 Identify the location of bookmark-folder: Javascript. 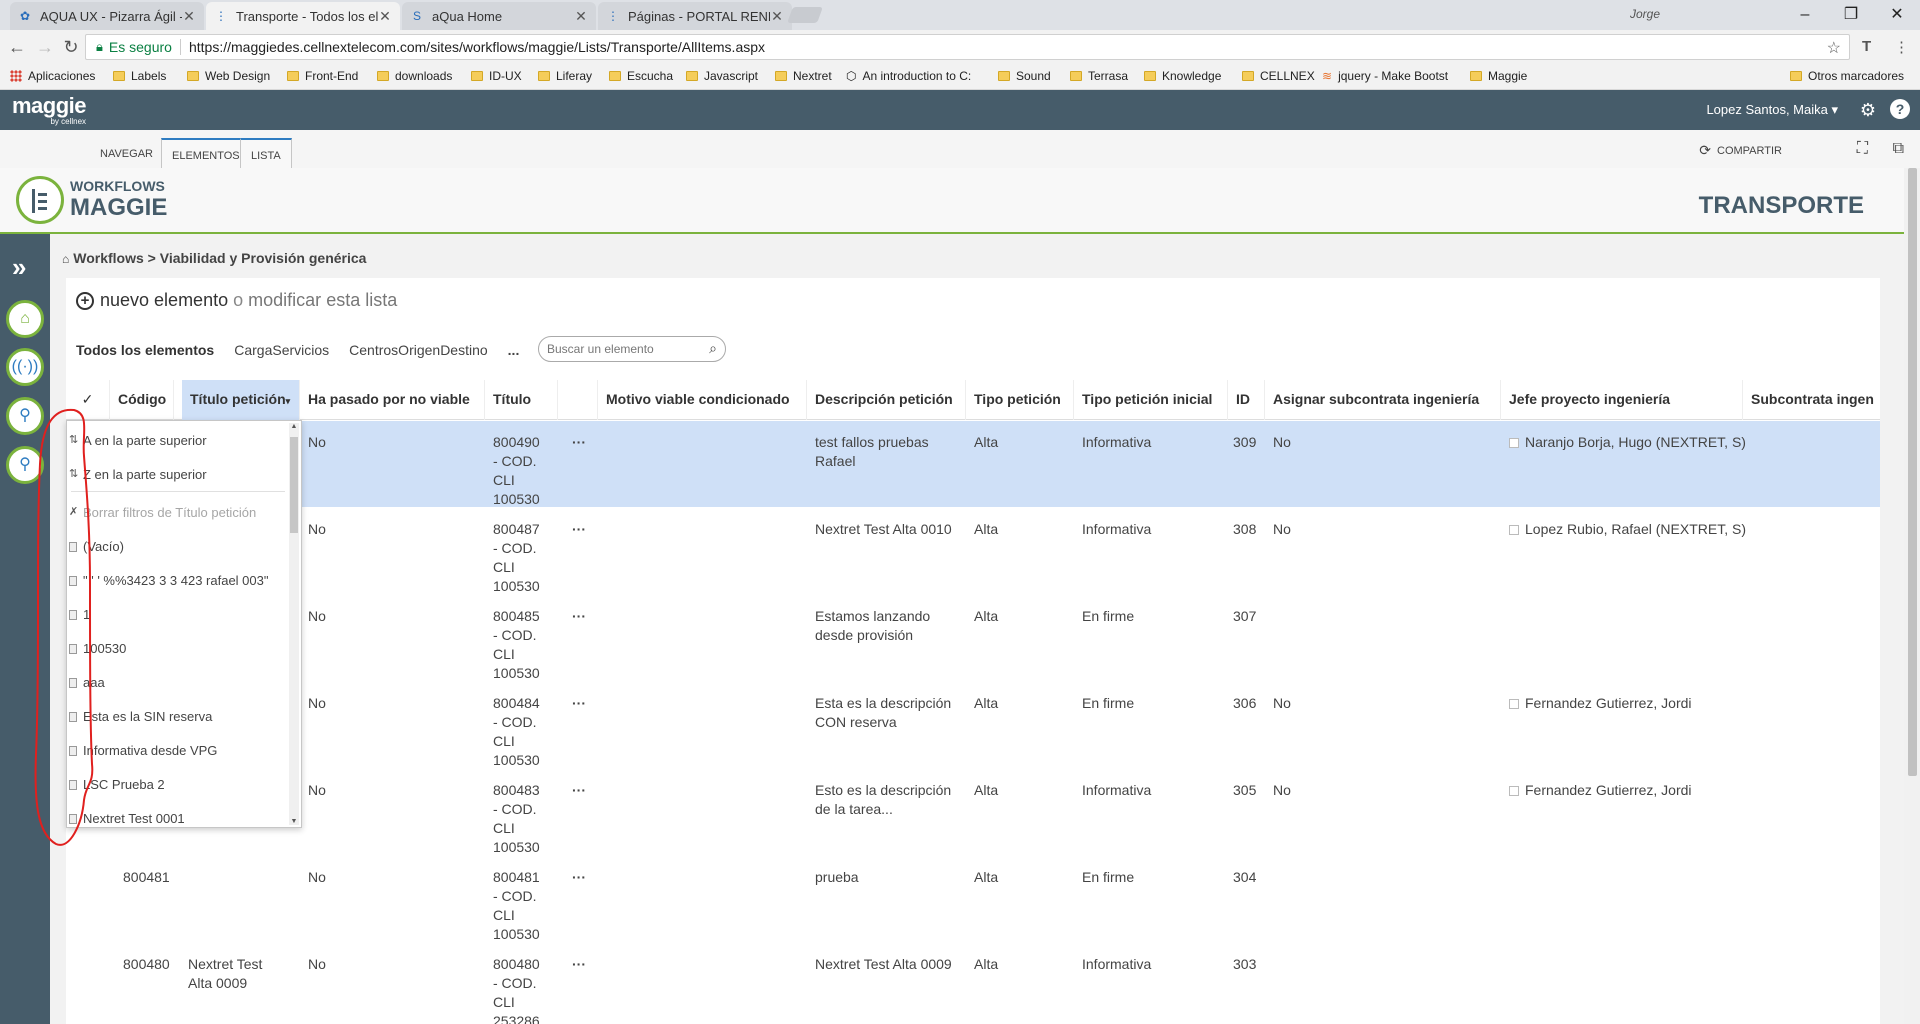
(722, 76).